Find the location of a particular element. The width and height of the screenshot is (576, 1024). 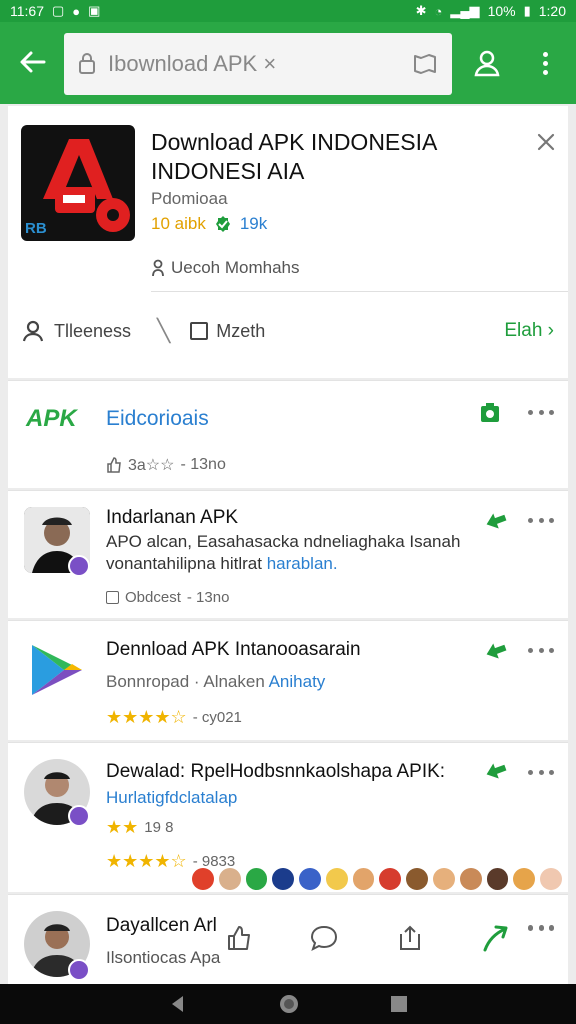

wifi-icon: ◔ is located at coordinates (438, 11).